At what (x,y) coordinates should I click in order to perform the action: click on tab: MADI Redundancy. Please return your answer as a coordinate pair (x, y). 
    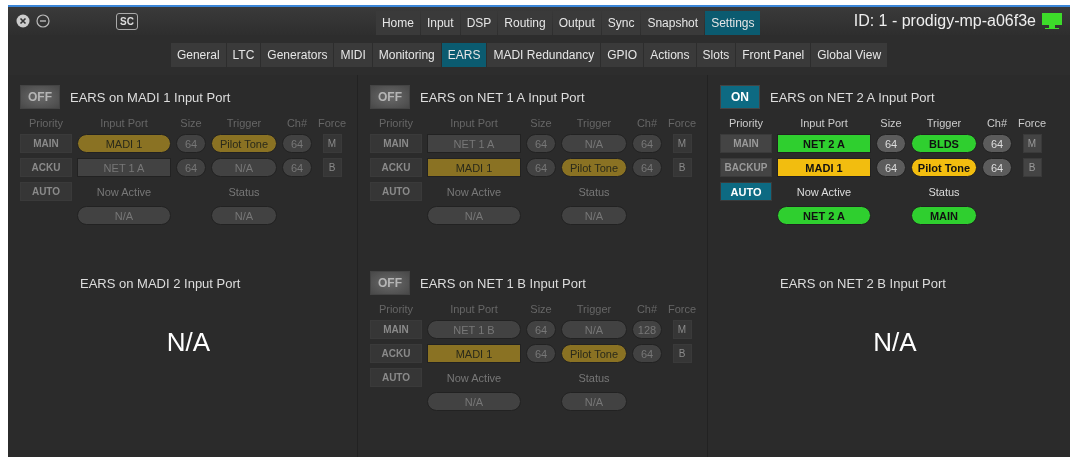
    Looking at the image, I should click on (544, 55).